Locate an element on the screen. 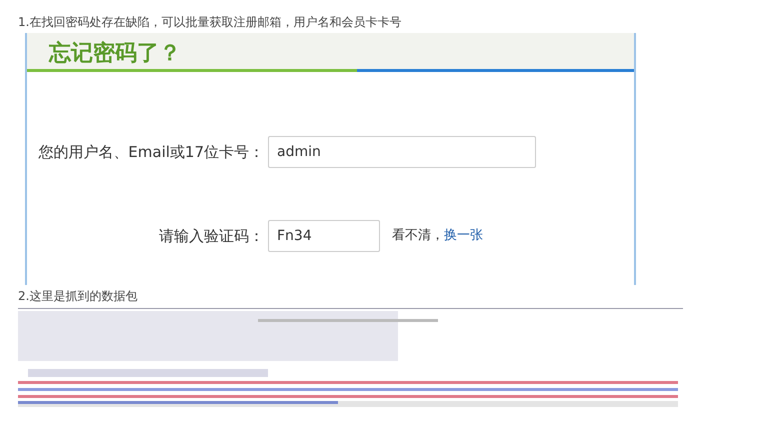 The image size is (765, 439). form-title: 忘记密码了？ is located at coordinates (115, 54).